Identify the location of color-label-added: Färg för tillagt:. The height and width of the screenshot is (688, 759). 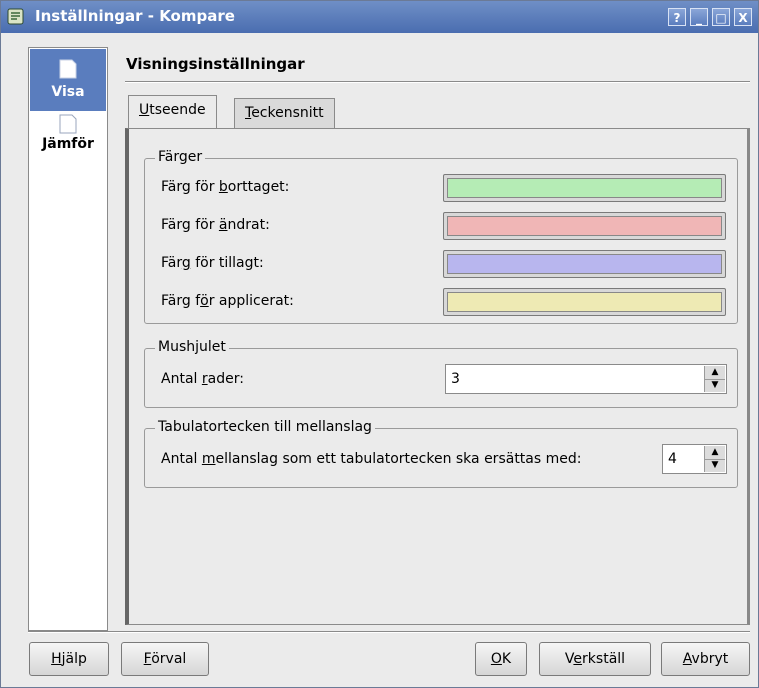
(212, 263).